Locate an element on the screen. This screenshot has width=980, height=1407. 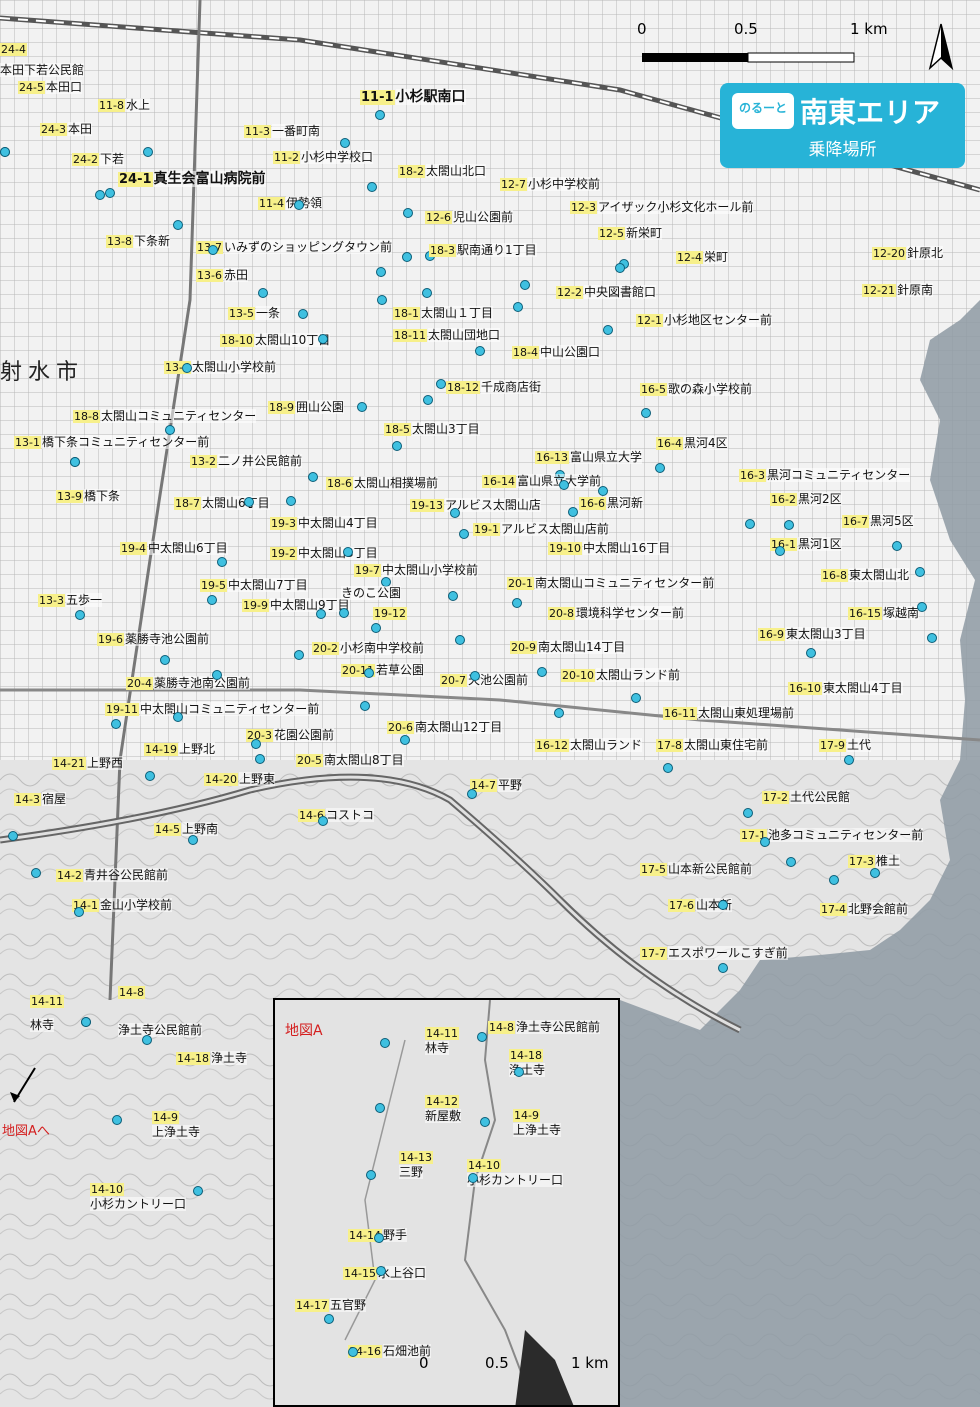
stop-label: 14-3 宿屋 is located at coordinates (40, 799).